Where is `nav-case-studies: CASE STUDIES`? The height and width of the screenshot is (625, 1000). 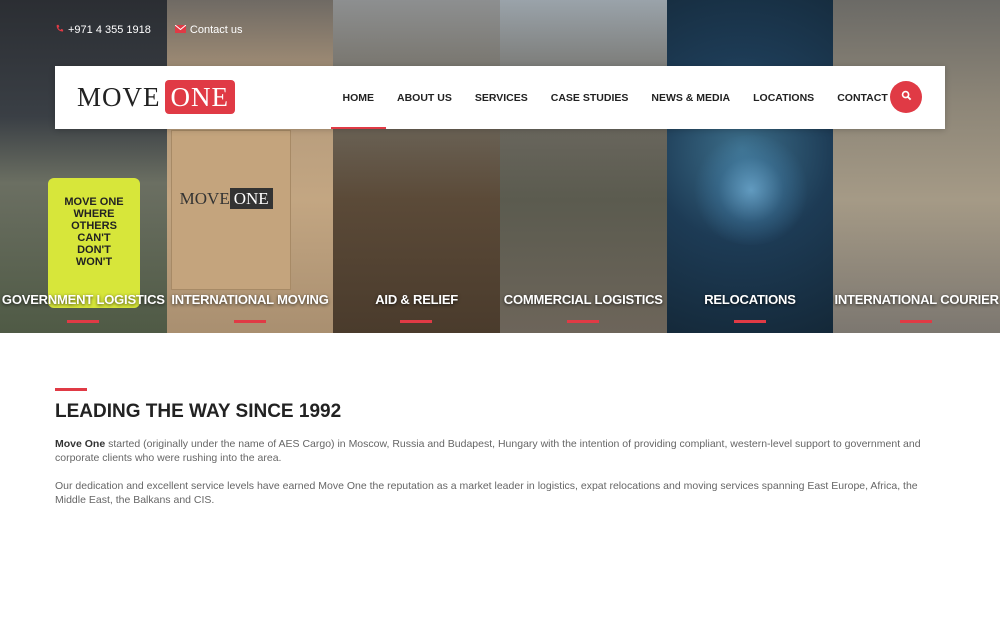
nav-case-studies: CASE STUDIES is located at coordinates (589, 97).